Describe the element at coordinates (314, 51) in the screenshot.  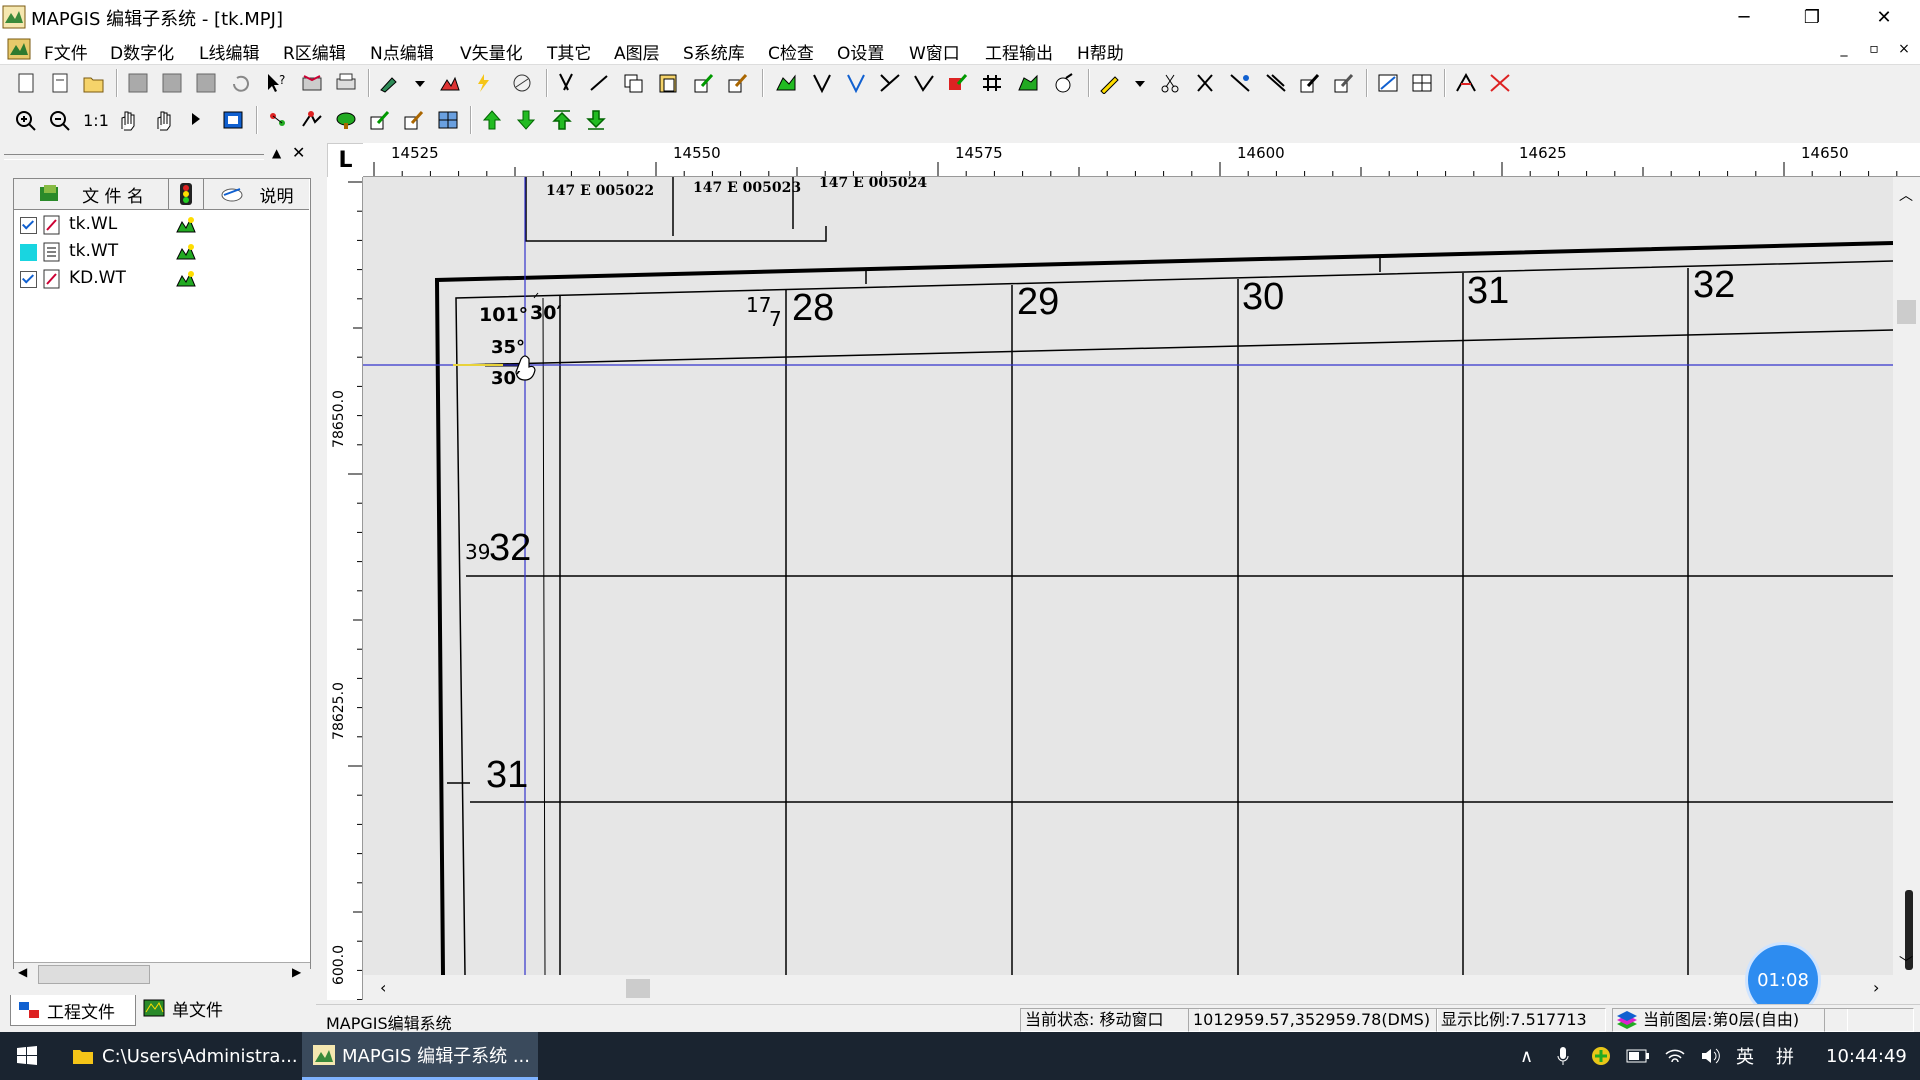
I see `menu-area-edit: R区编辑` at that location.